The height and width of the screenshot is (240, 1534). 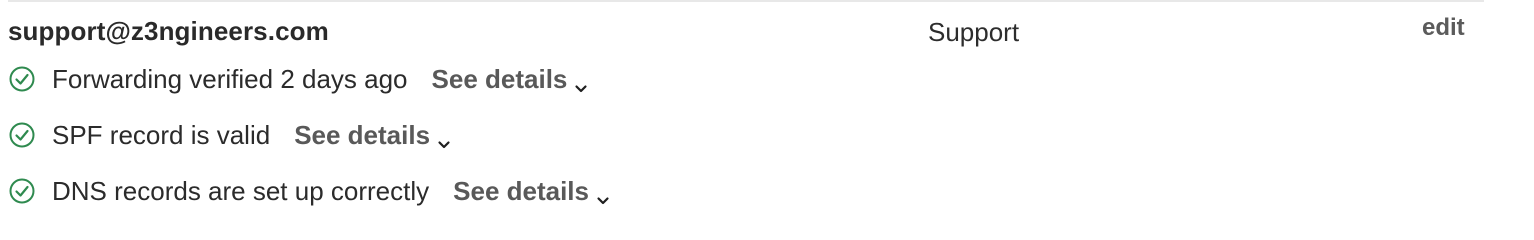 What do you see at coordinates (746, 1) in the screenshot?
I see `row-divider` at bounding box center [746, 1].